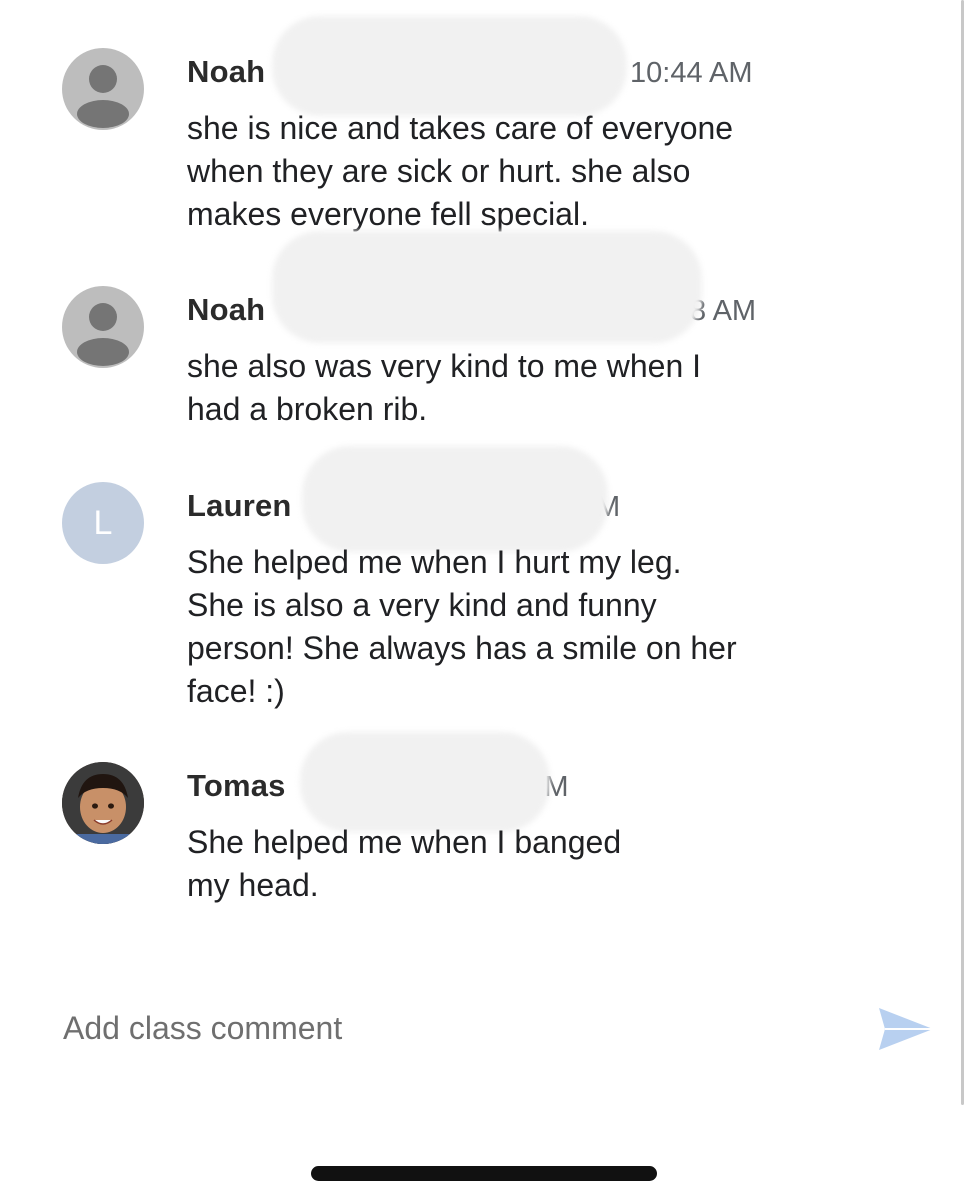 The image size is (968, 1200). Describe the element at coordinates (443, 1028) in the screenshot. I see `add-comment-input` at that location.